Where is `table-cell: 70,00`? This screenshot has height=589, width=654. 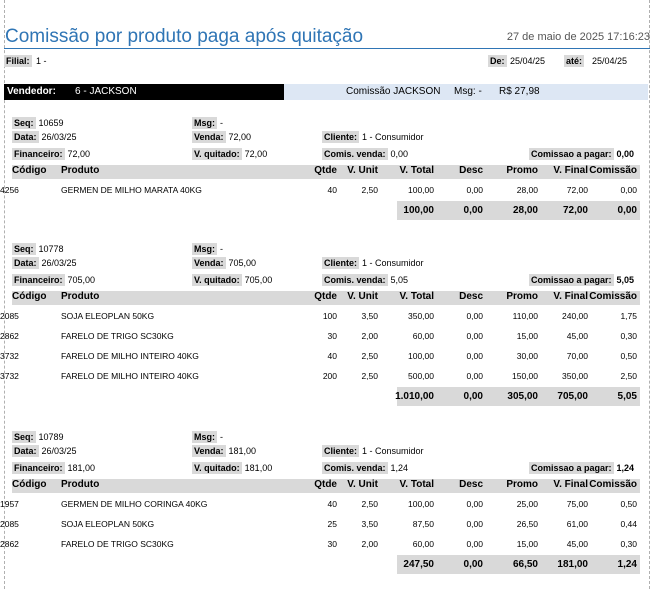 table-cell: 70,00 is located at coordinates (577, 356).